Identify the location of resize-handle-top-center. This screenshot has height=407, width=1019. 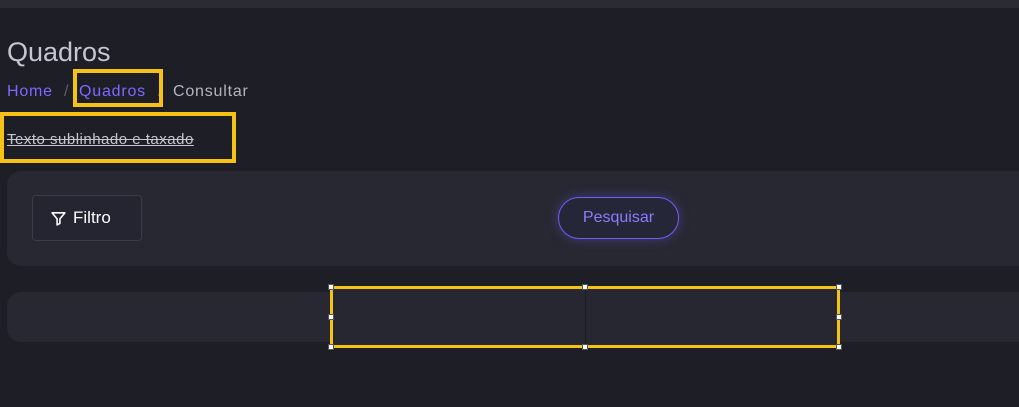
(585, 287).